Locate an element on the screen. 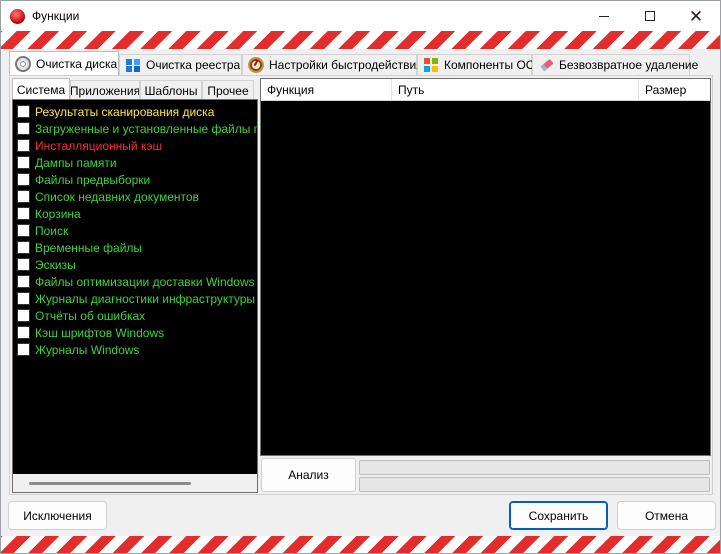 The width and height of the screenshot is (721, 554). subtab-other: Прочее is located at coordinates (228, 90).